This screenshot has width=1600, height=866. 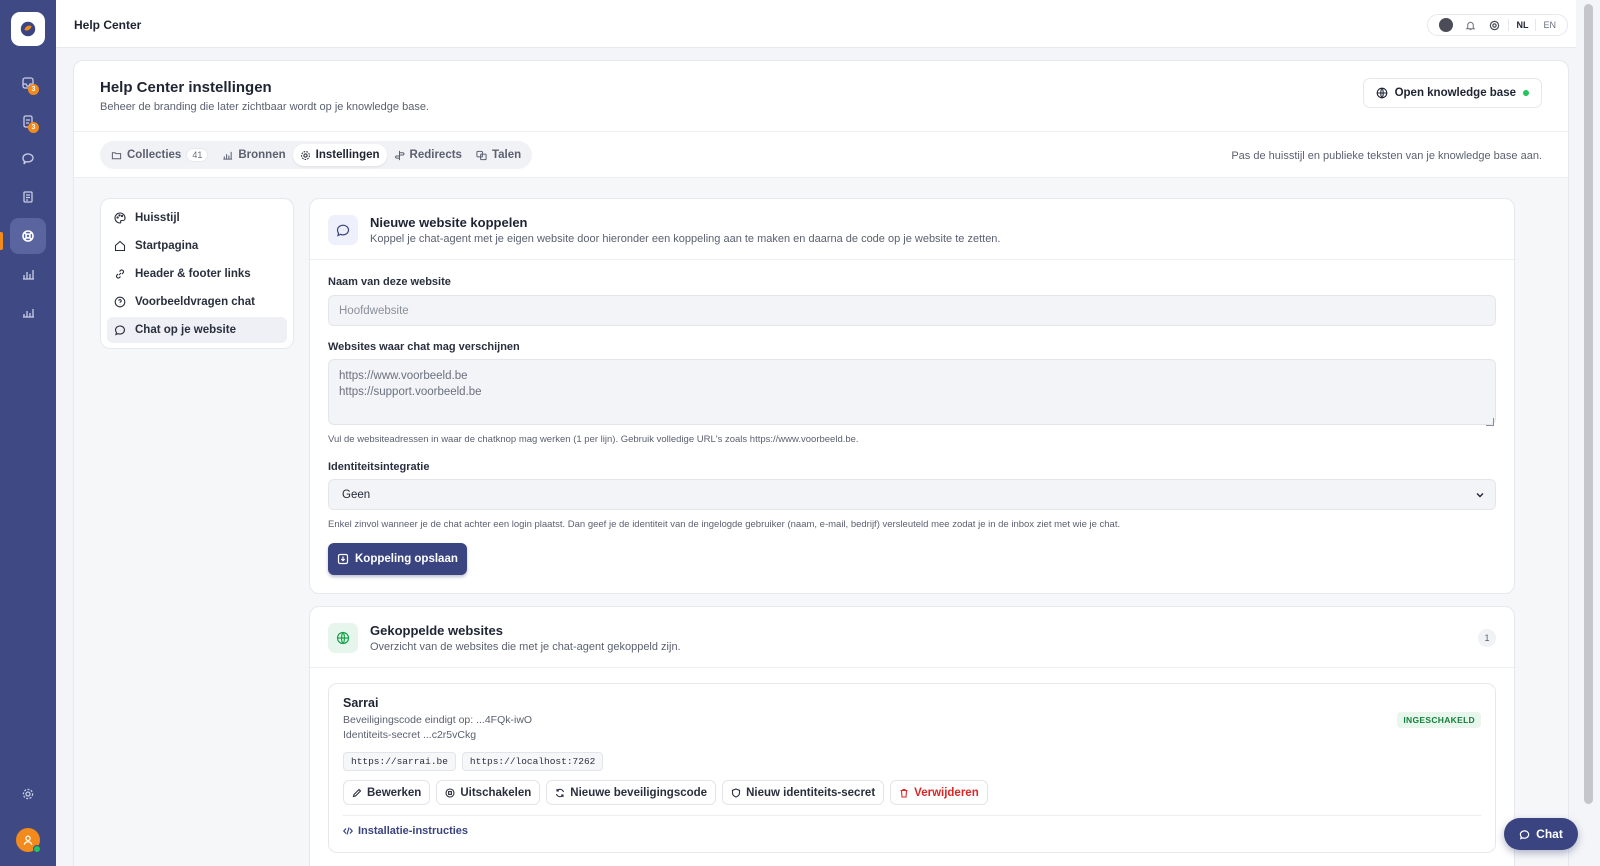 I want to click on lang-nl: NL, so click(x=1522, y=25).